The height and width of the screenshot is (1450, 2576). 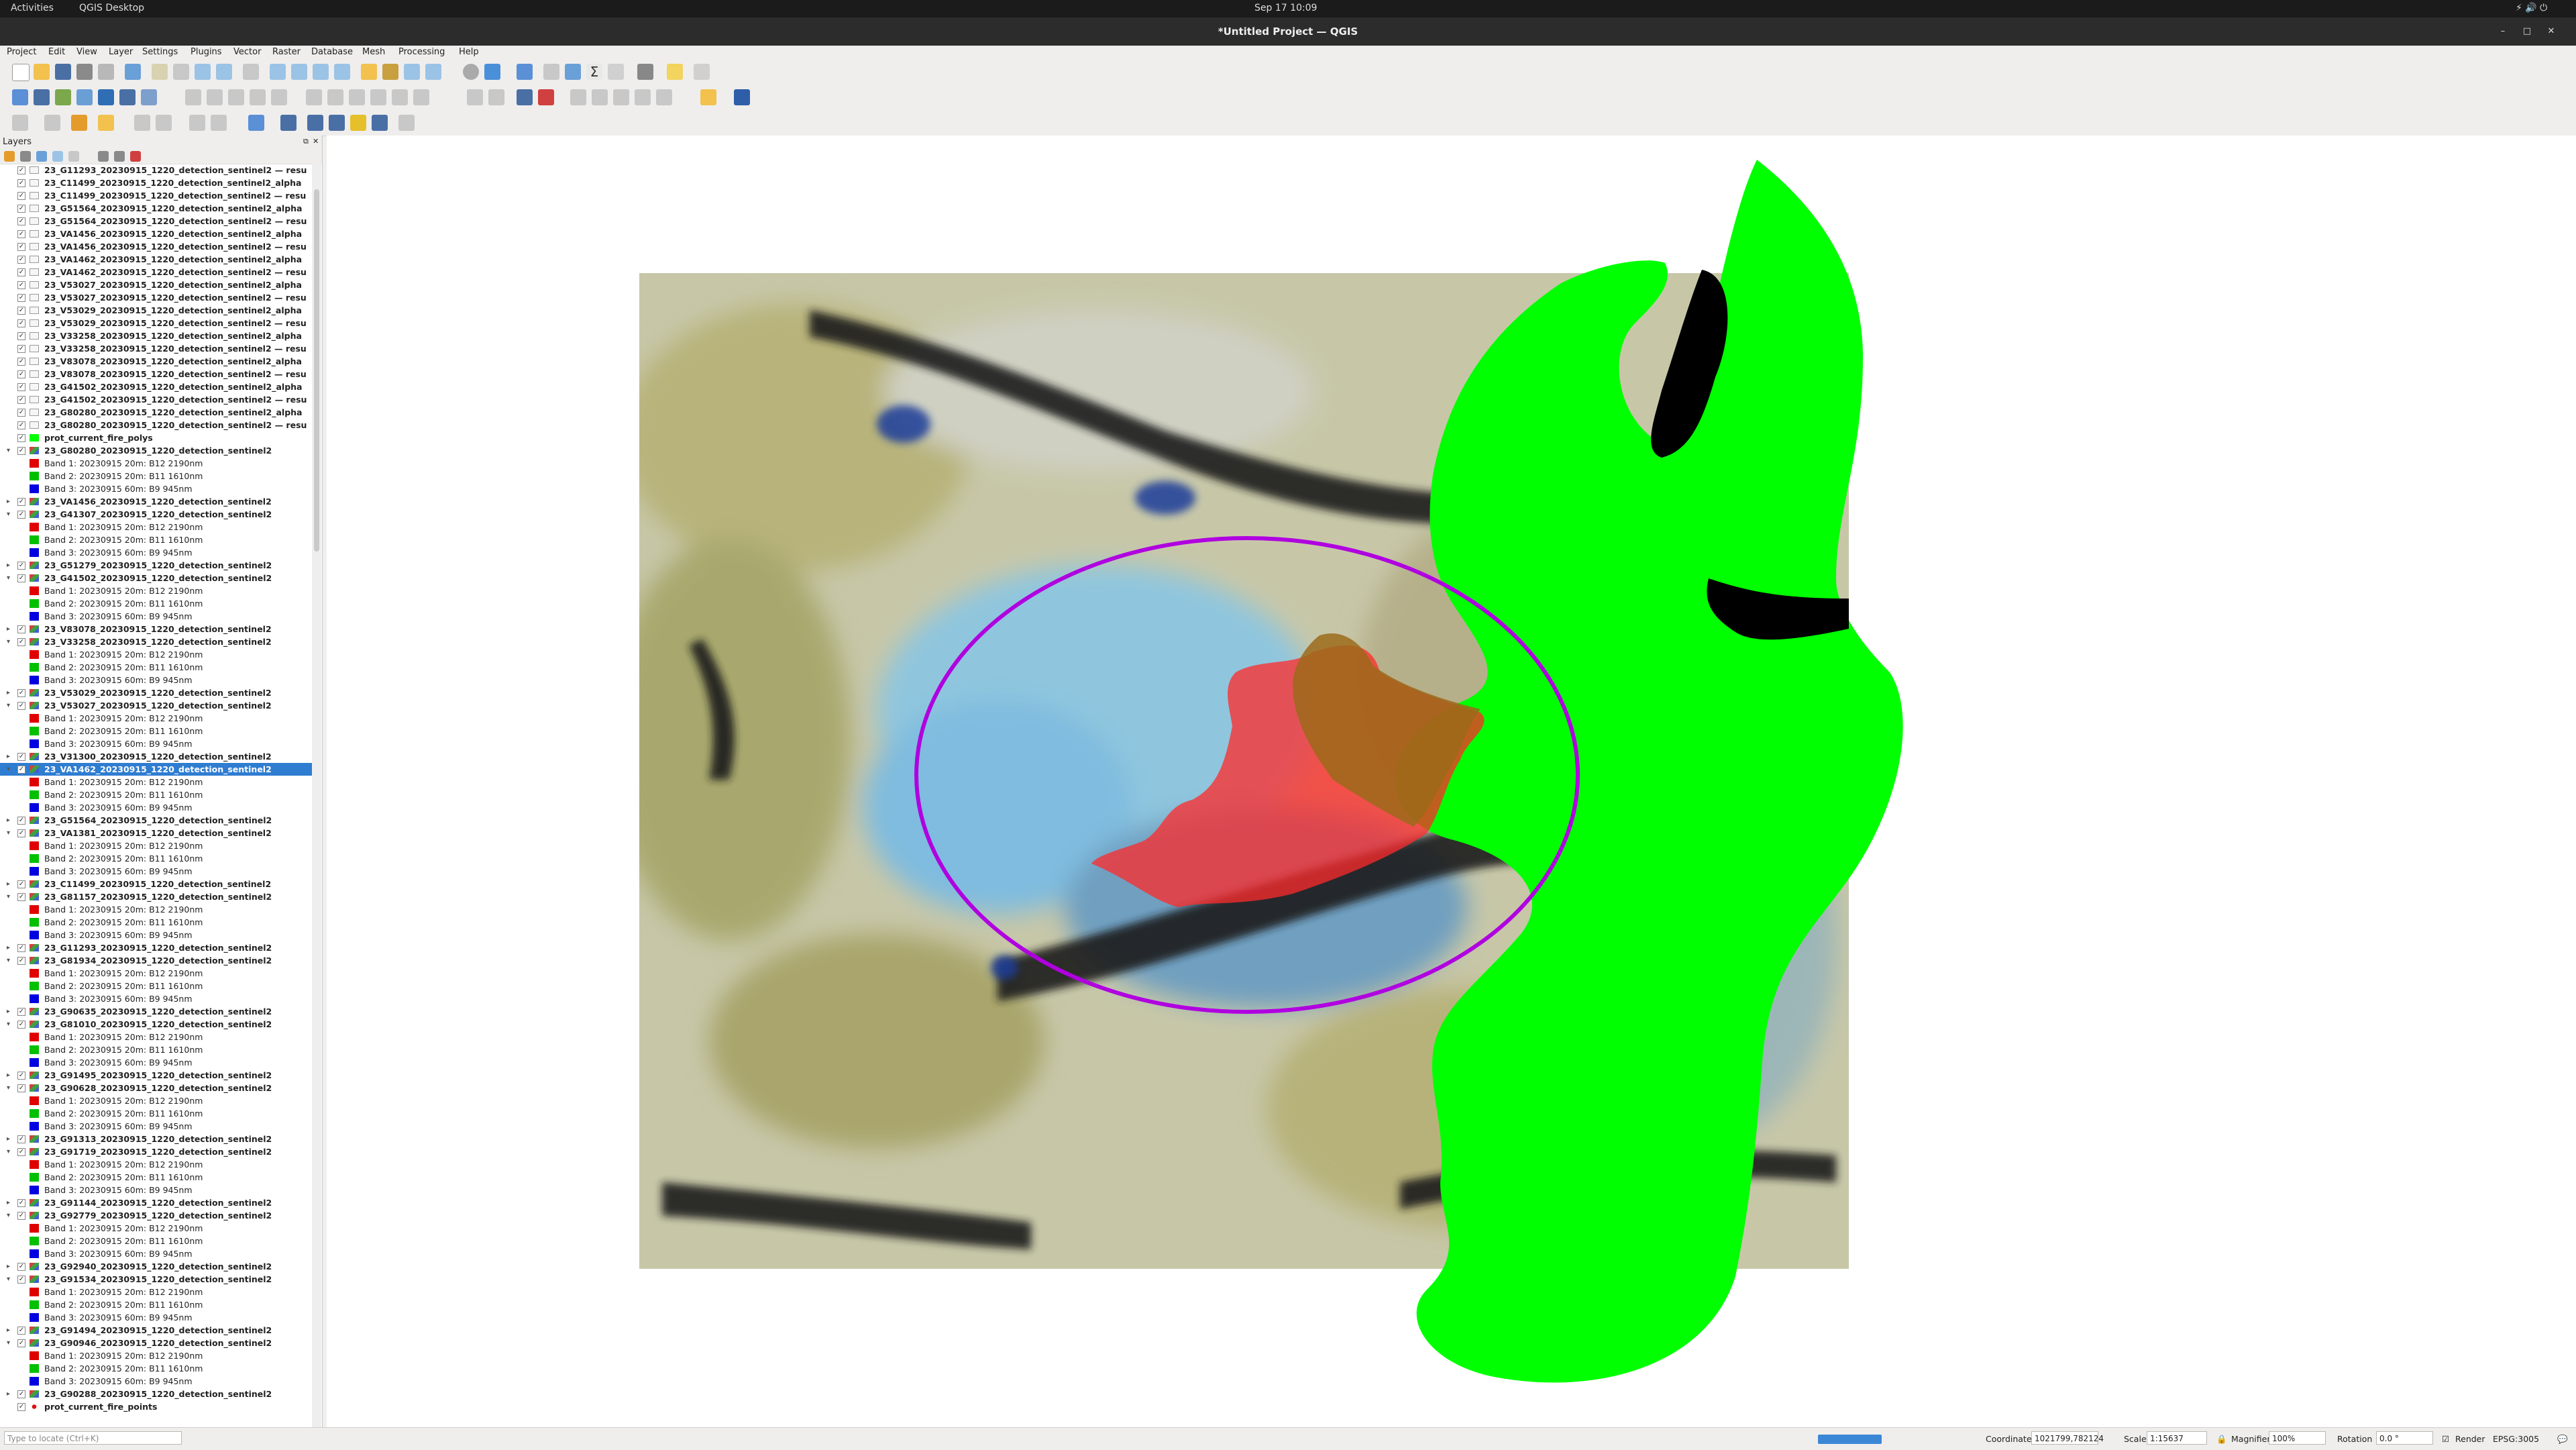 What do you see at coordinates (156, 1407) in the screenshot?
I see `layer-tree-item: ✓ prot_current_fire_points` at bounding box center [156, 1407].